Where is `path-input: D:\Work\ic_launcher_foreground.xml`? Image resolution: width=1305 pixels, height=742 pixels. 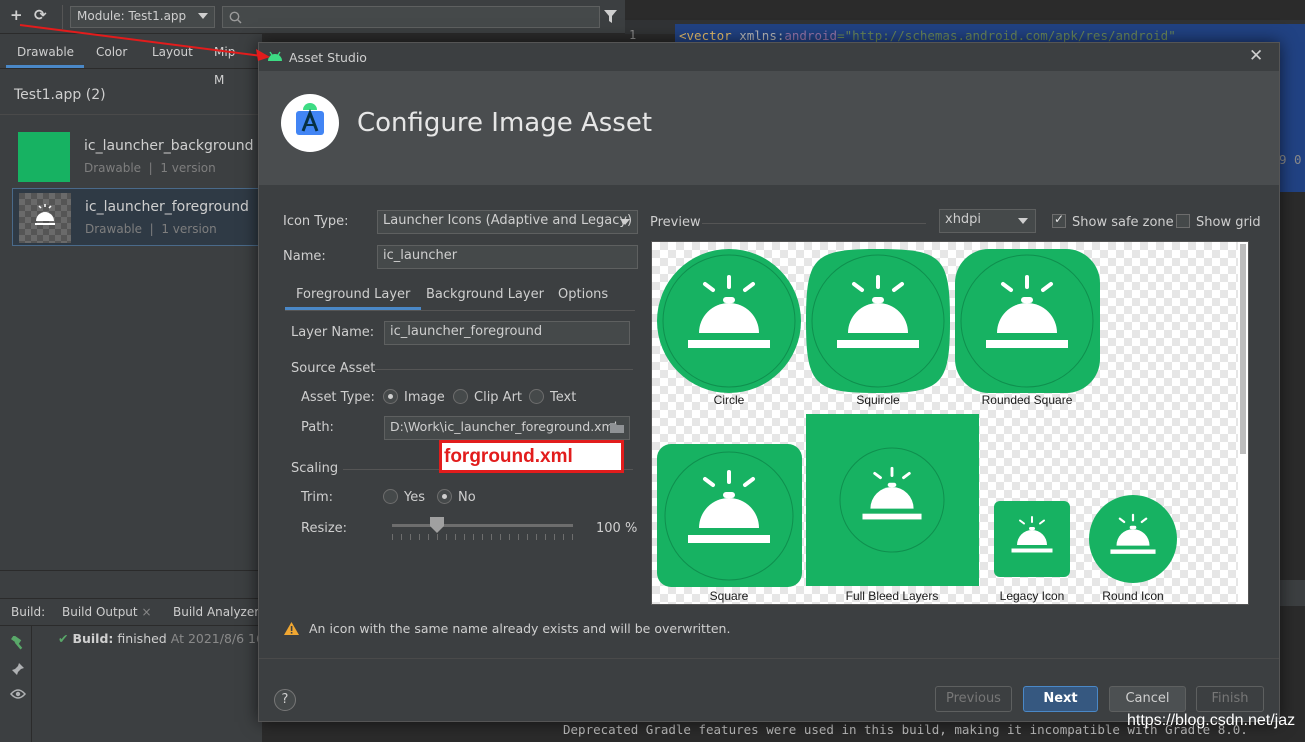 path-input: D:\Work\ic_launcher_foreground.xml is located at coordinates (507, 428).